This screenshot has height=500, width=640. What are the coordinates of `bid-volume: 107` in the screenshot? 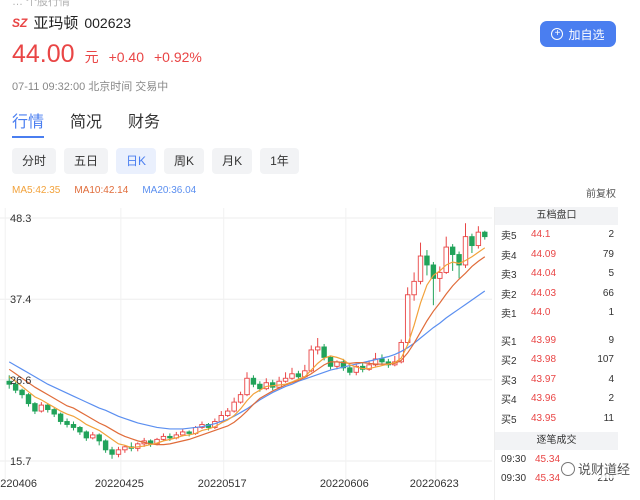 It's located at (605, 360).